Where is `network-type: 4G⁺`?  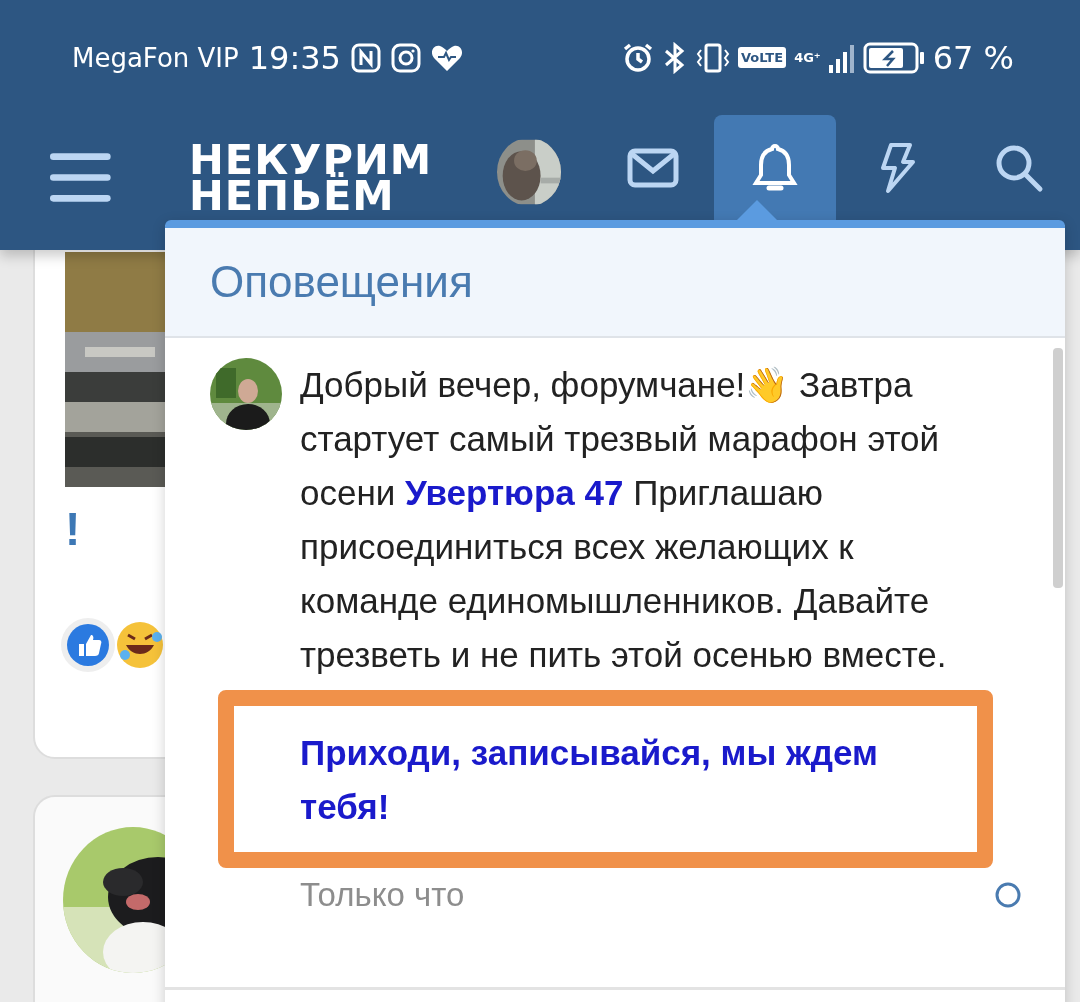
network-type: 4G⁺ is located at coordinates (807, 57).